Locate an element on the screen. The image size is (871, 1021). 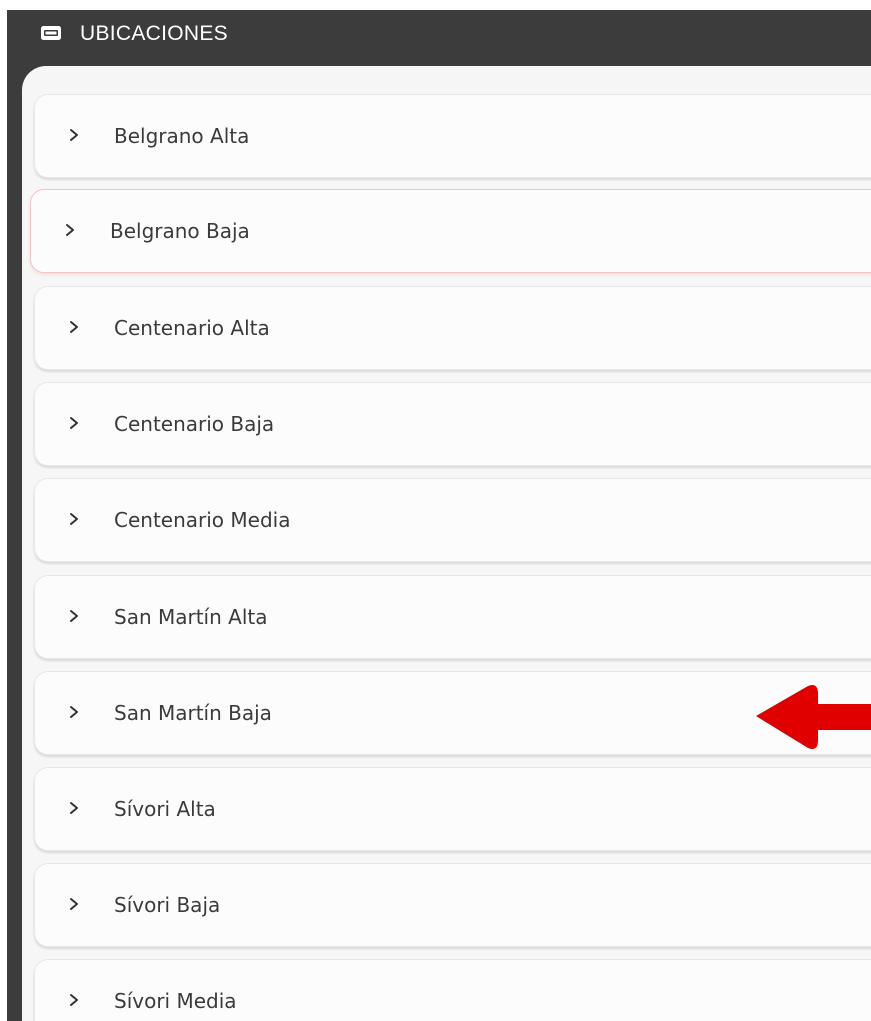
annotation-arrow-icon is located at coordinates (813, 717).